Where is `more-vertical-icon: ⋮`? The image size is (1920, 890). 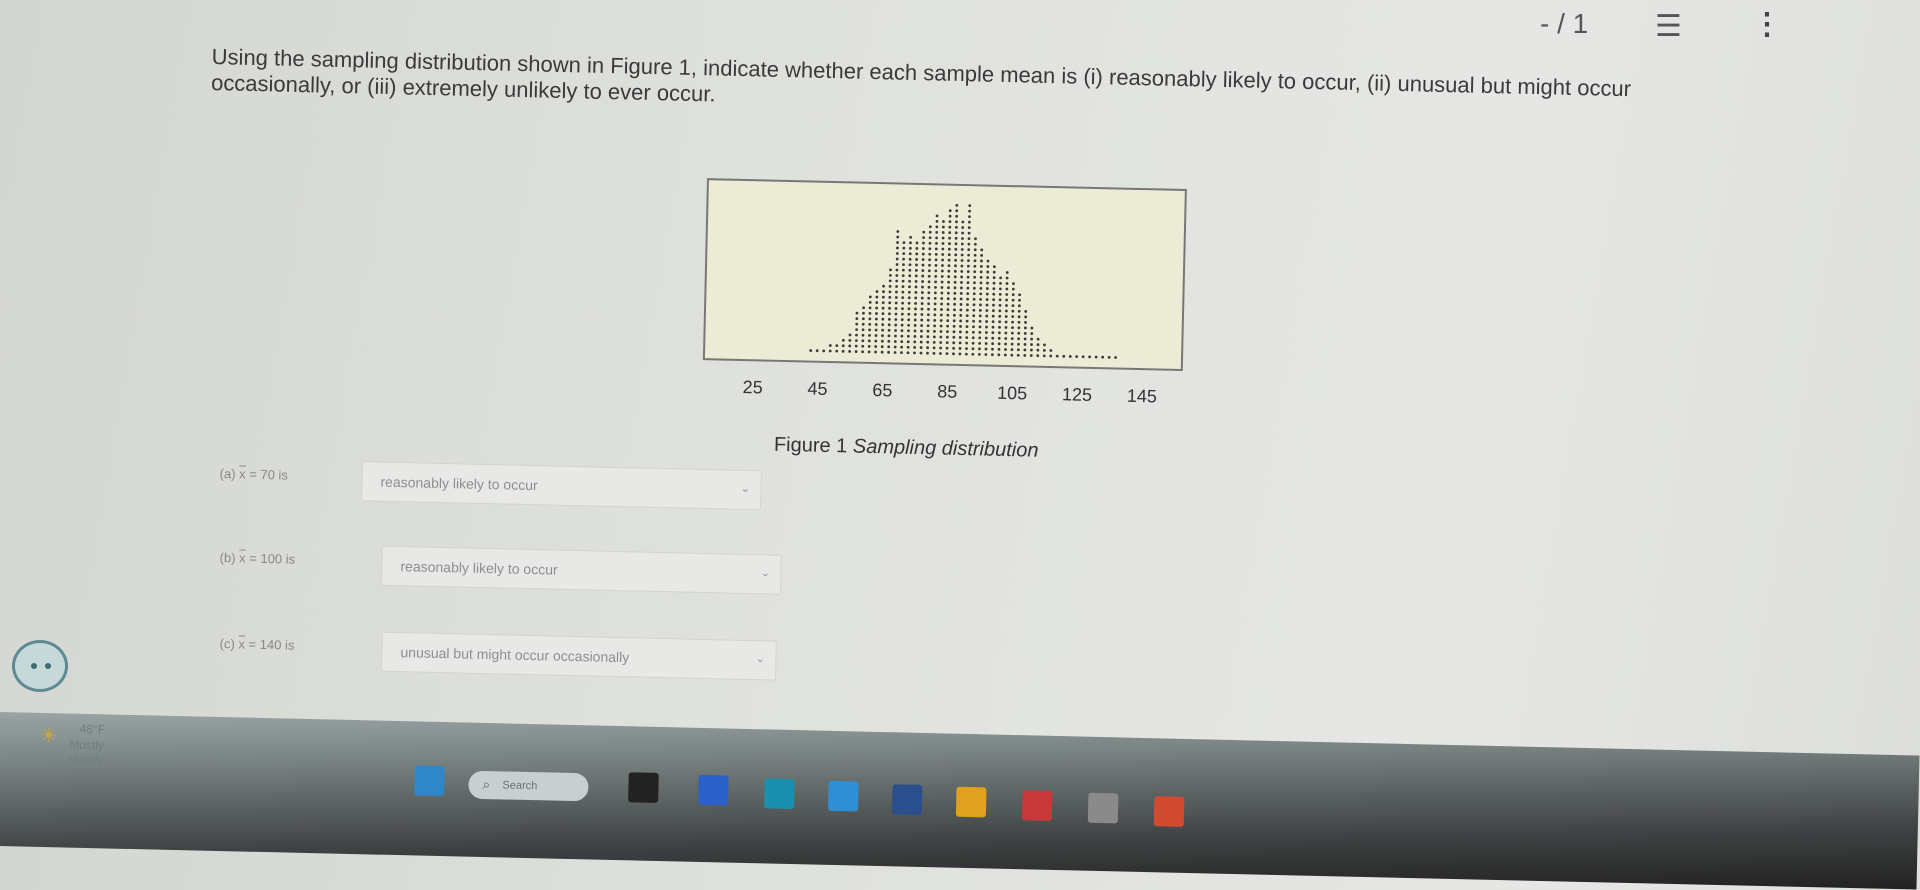
more-vertical-icon: ⋮ is located at coordinates (1767, 25).